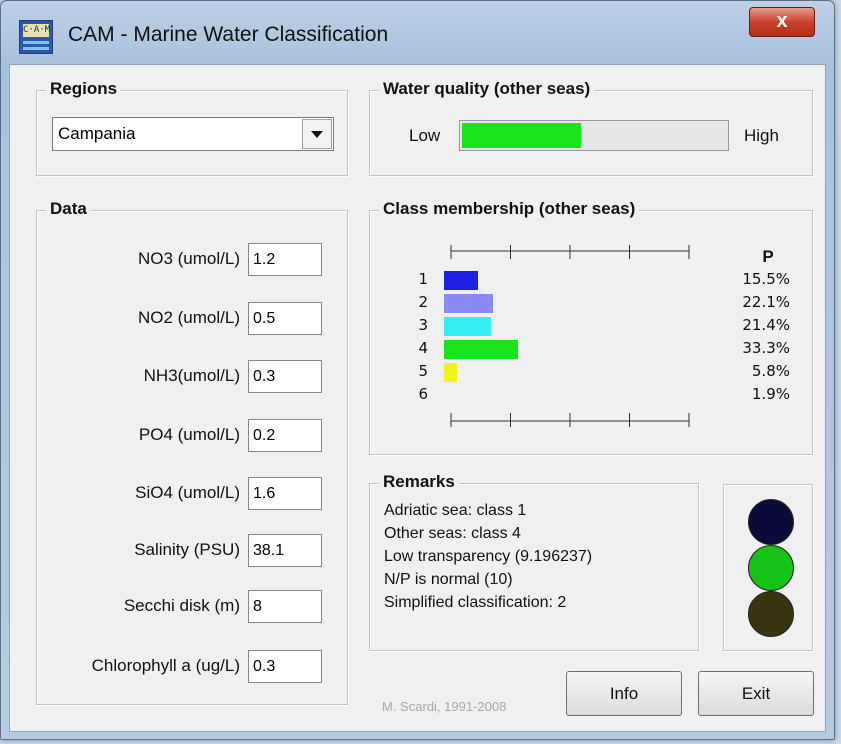 The image size is (841, 744). I want to click on traffic-light-bottom, so click(771, 614).